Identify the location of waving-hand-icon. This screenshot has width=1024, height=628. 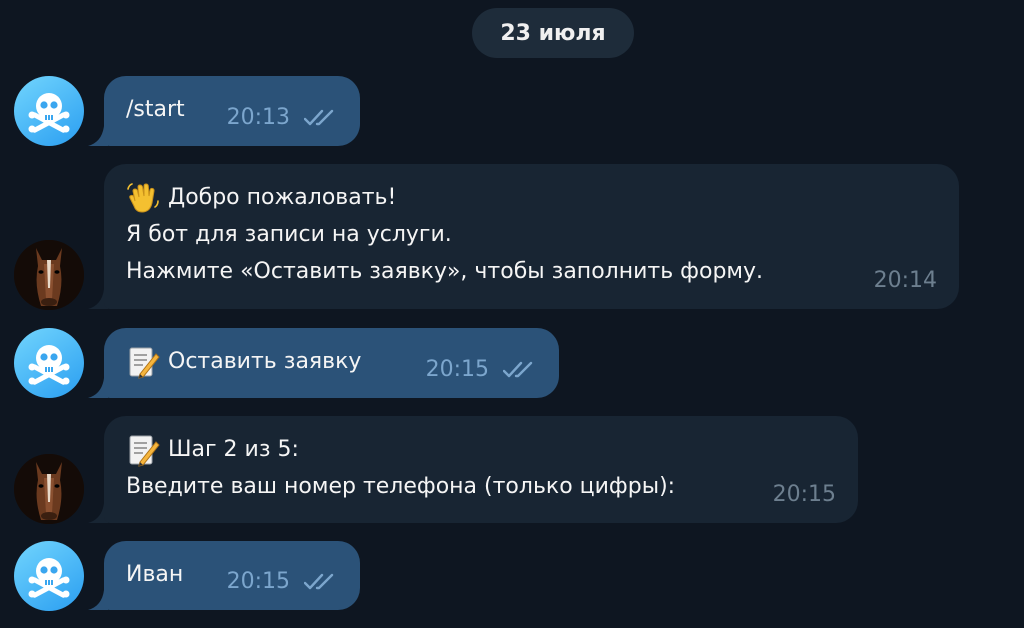
(143, 197).